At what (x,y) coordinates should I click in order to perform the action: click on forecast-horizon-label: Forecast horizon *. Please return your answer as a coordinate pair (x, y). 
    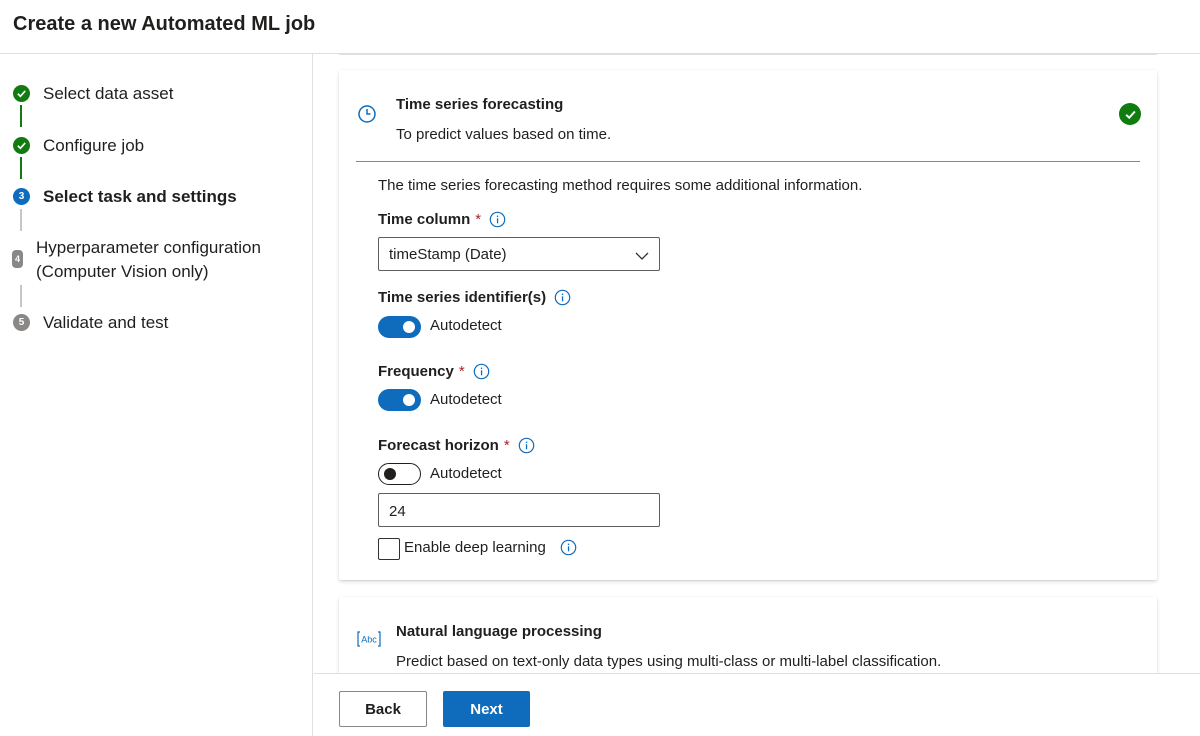
    Looking at the image, I should click on (456, 445).